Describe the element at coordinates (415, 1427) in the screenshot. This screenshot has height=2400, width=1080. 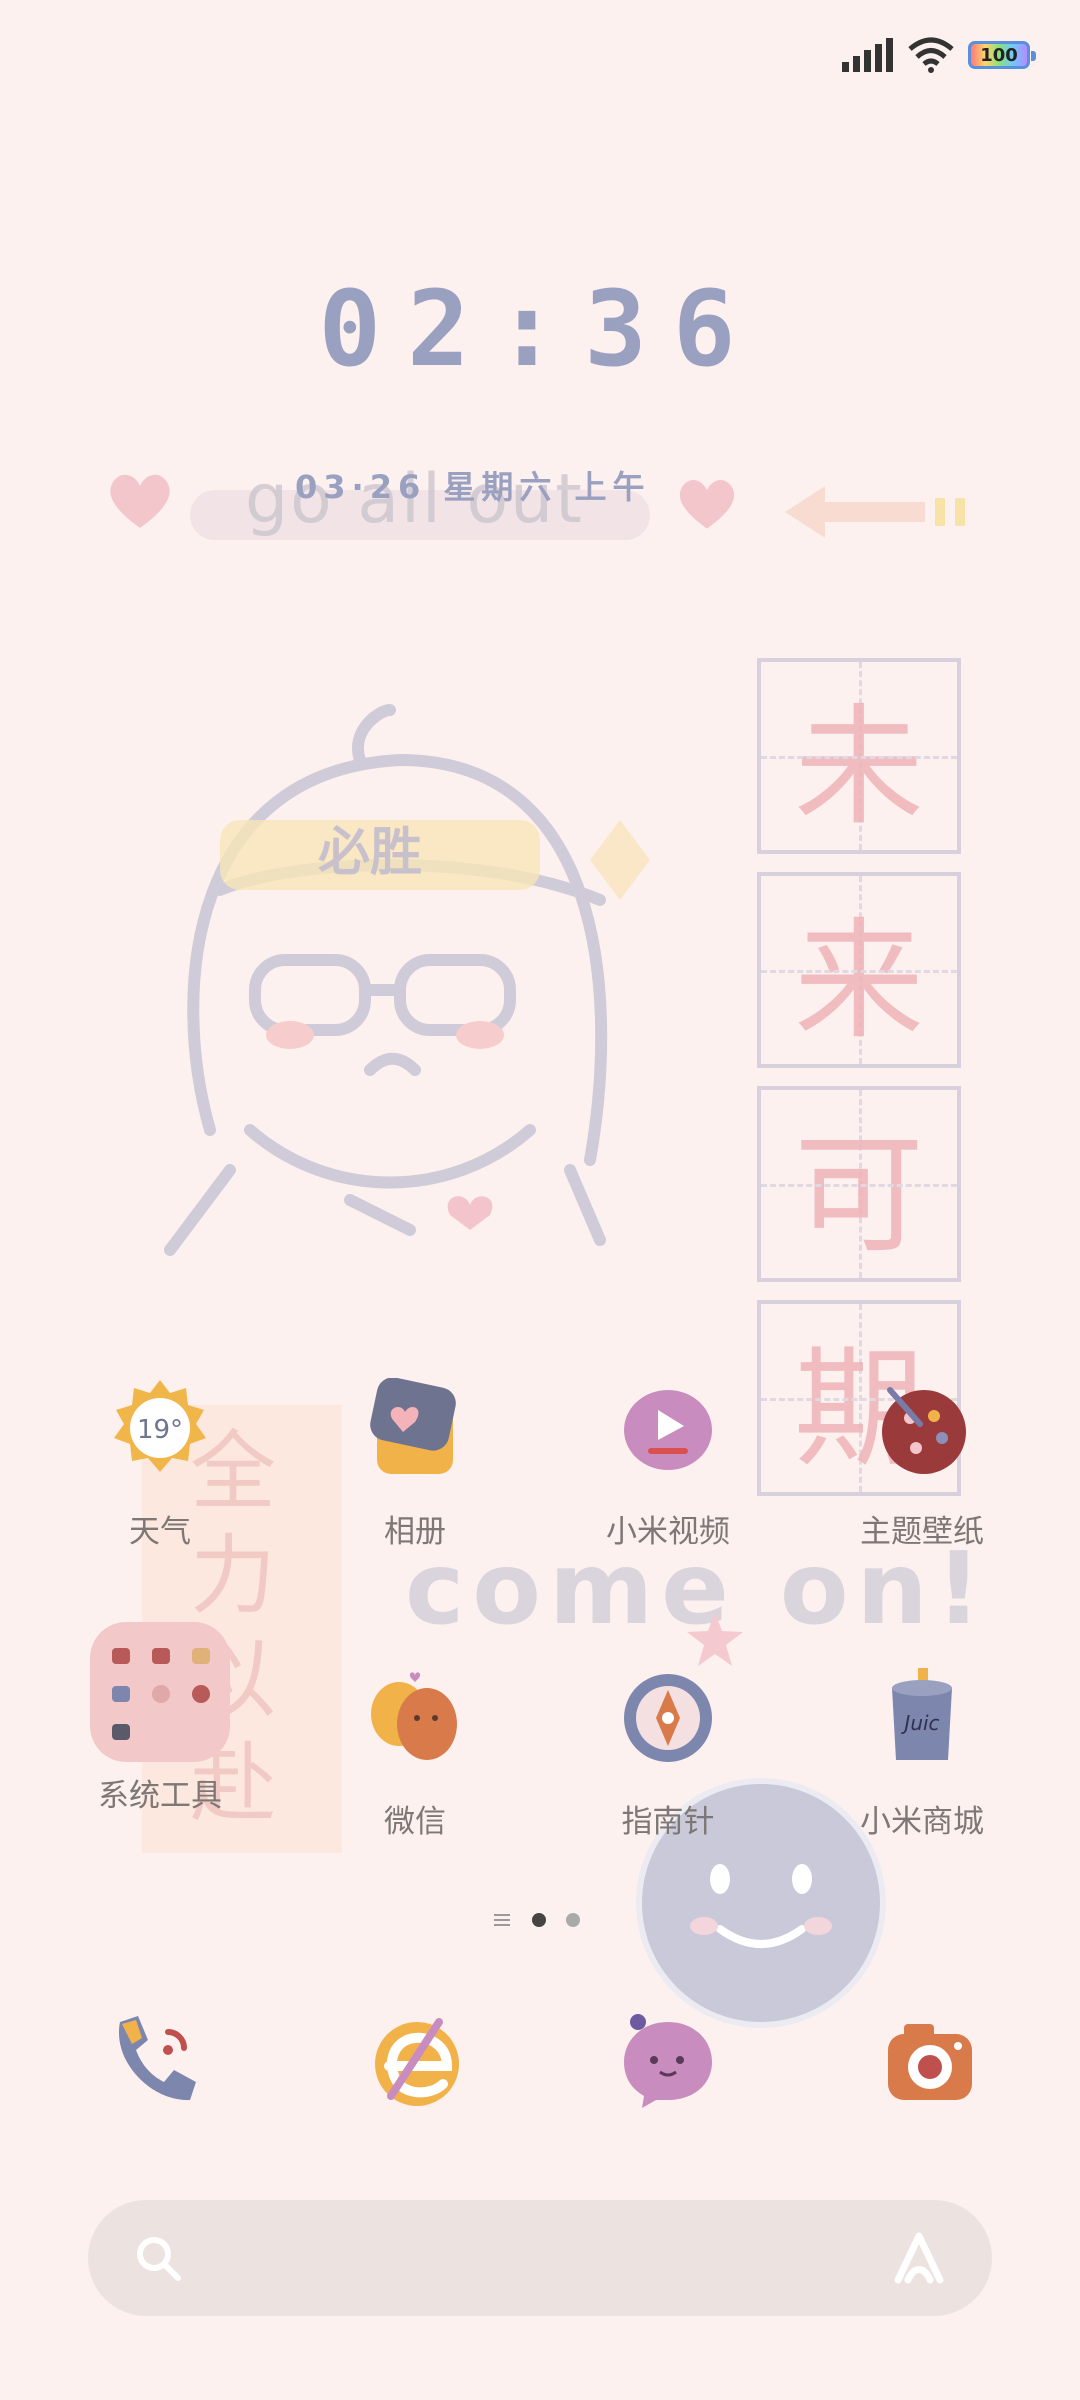
I see `gallery-icon` at that location.